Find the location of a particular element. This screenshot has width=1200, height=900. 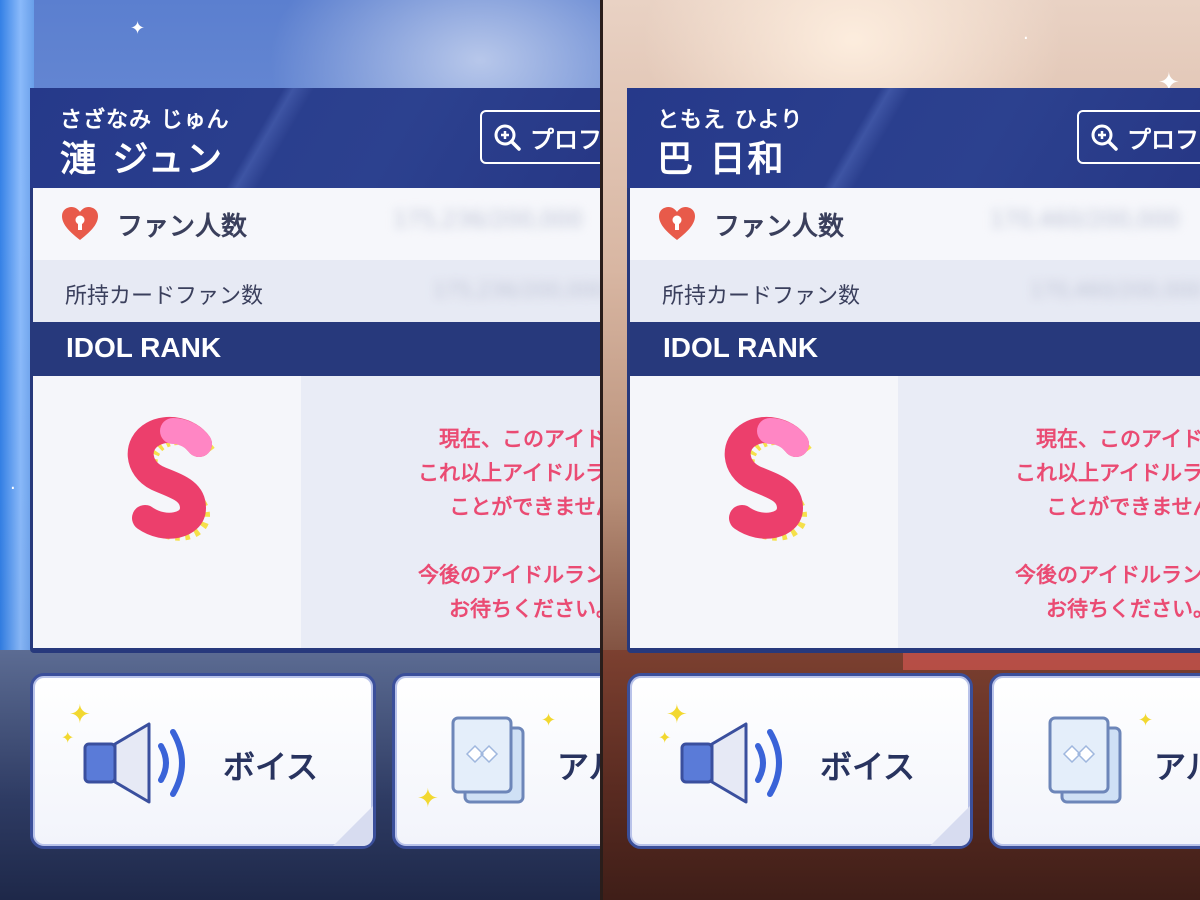

card-fans-value: 170,460/200,000 is located at coordinates (1115, 290).